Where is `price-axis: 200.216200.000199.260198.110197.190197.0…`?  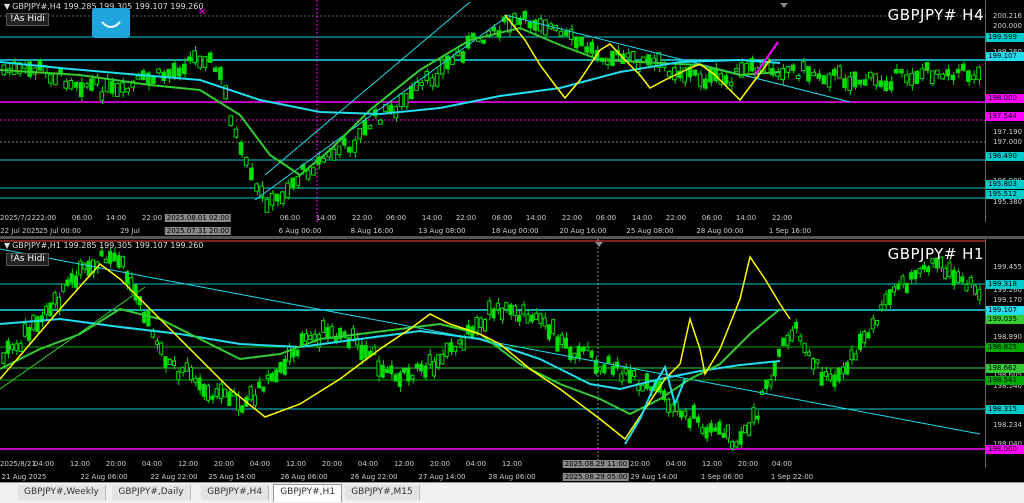 price-axis: 200.216200.000199.260198.110197.190197.0… is located at coordinates (1004, 111).